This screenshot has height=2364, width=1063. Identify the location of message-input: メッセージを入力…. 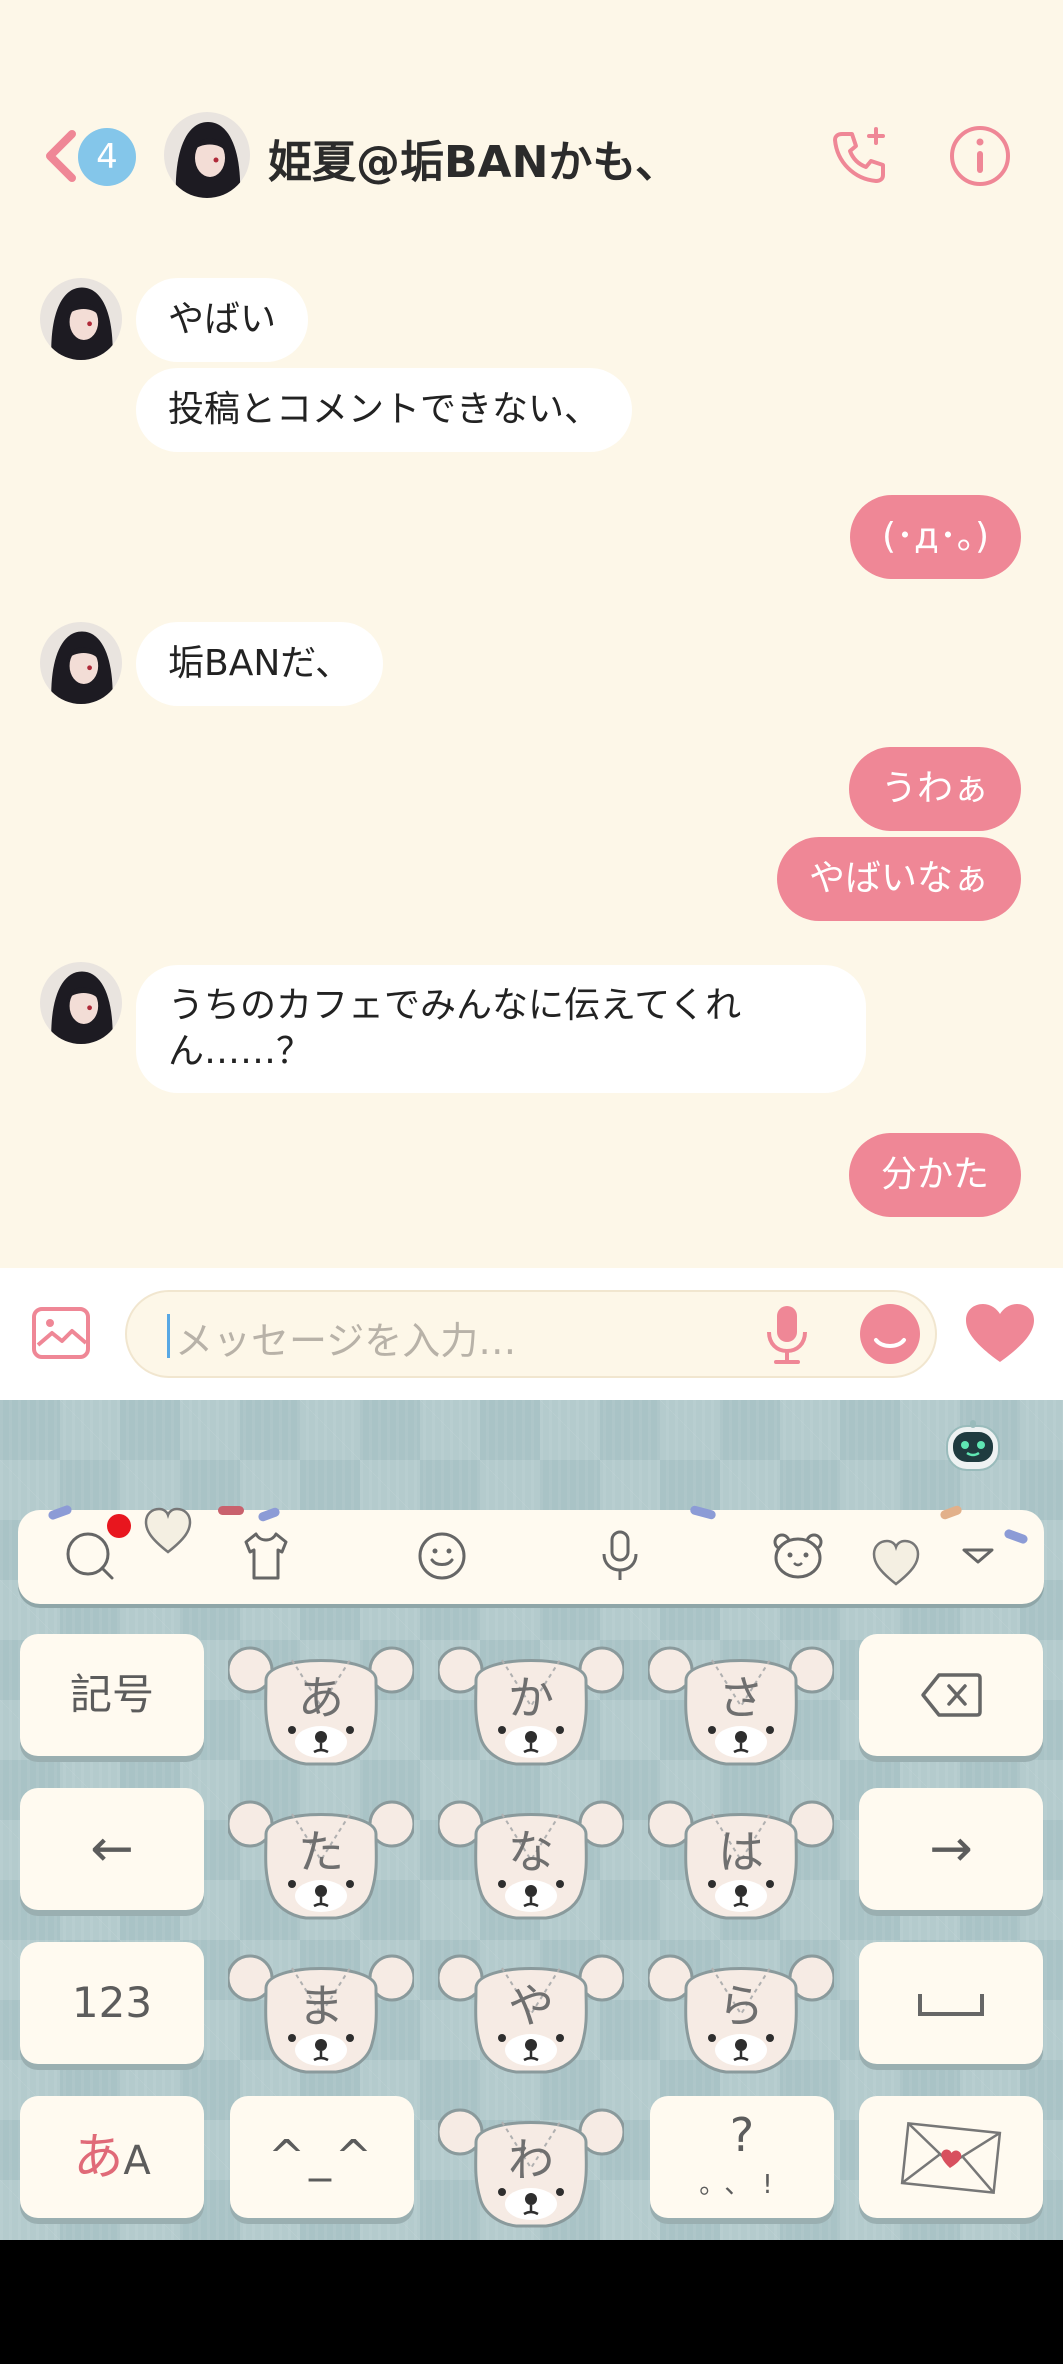
(531, 1334).